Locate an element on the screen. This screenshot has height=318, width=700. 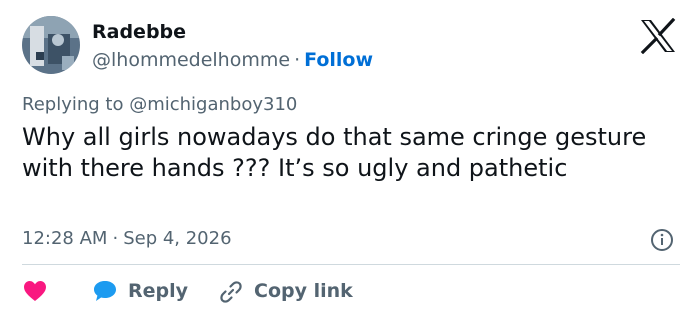
link-icon is located at coordinates (231, 292).